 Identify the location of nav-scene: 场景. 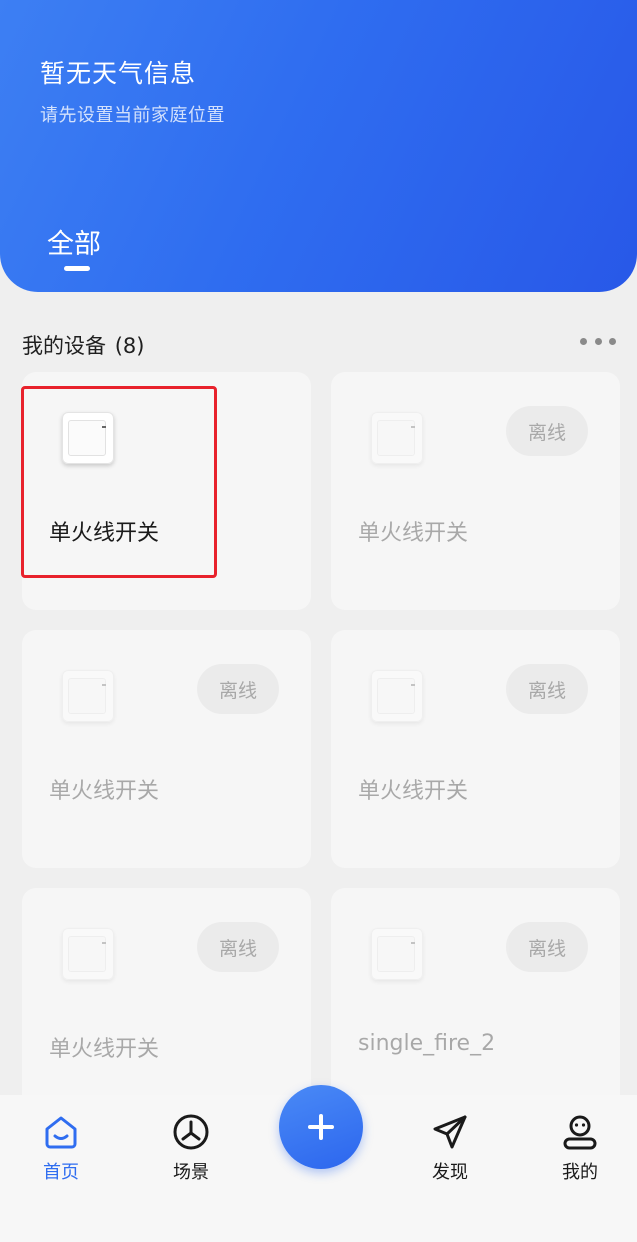
(191, 1148).